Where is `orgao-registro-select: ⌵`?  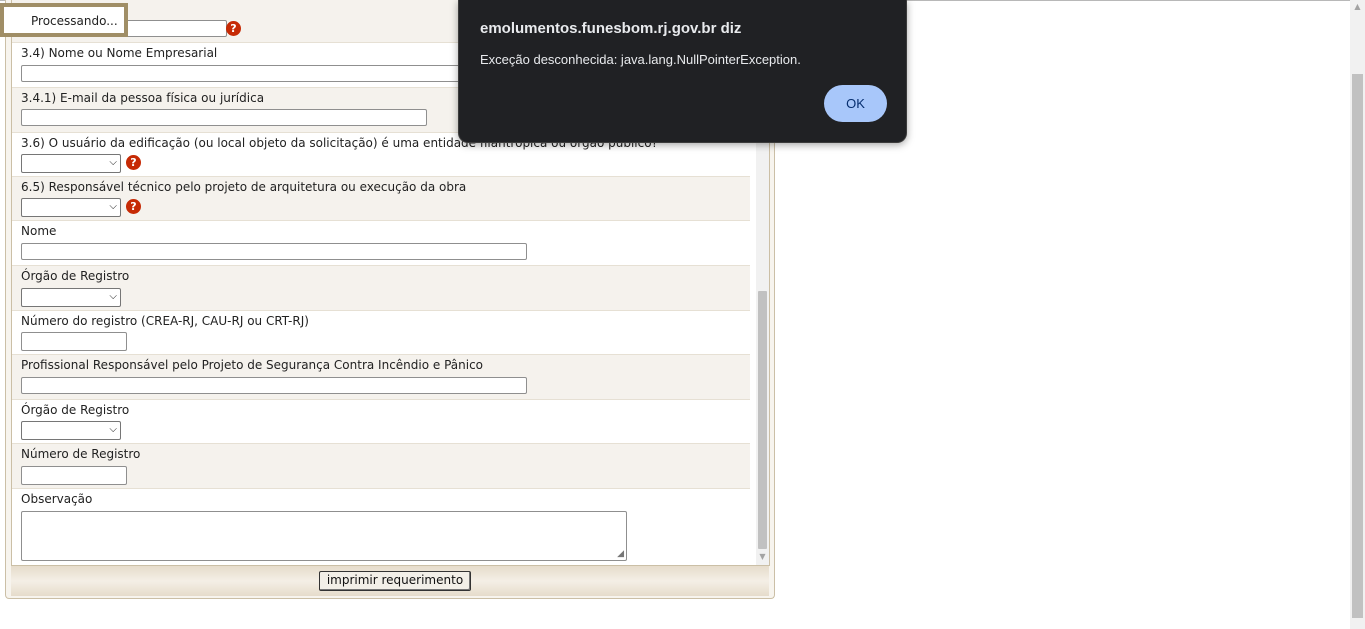 orgao-registro-select: ⌵ is located at coordinates (71, 297).